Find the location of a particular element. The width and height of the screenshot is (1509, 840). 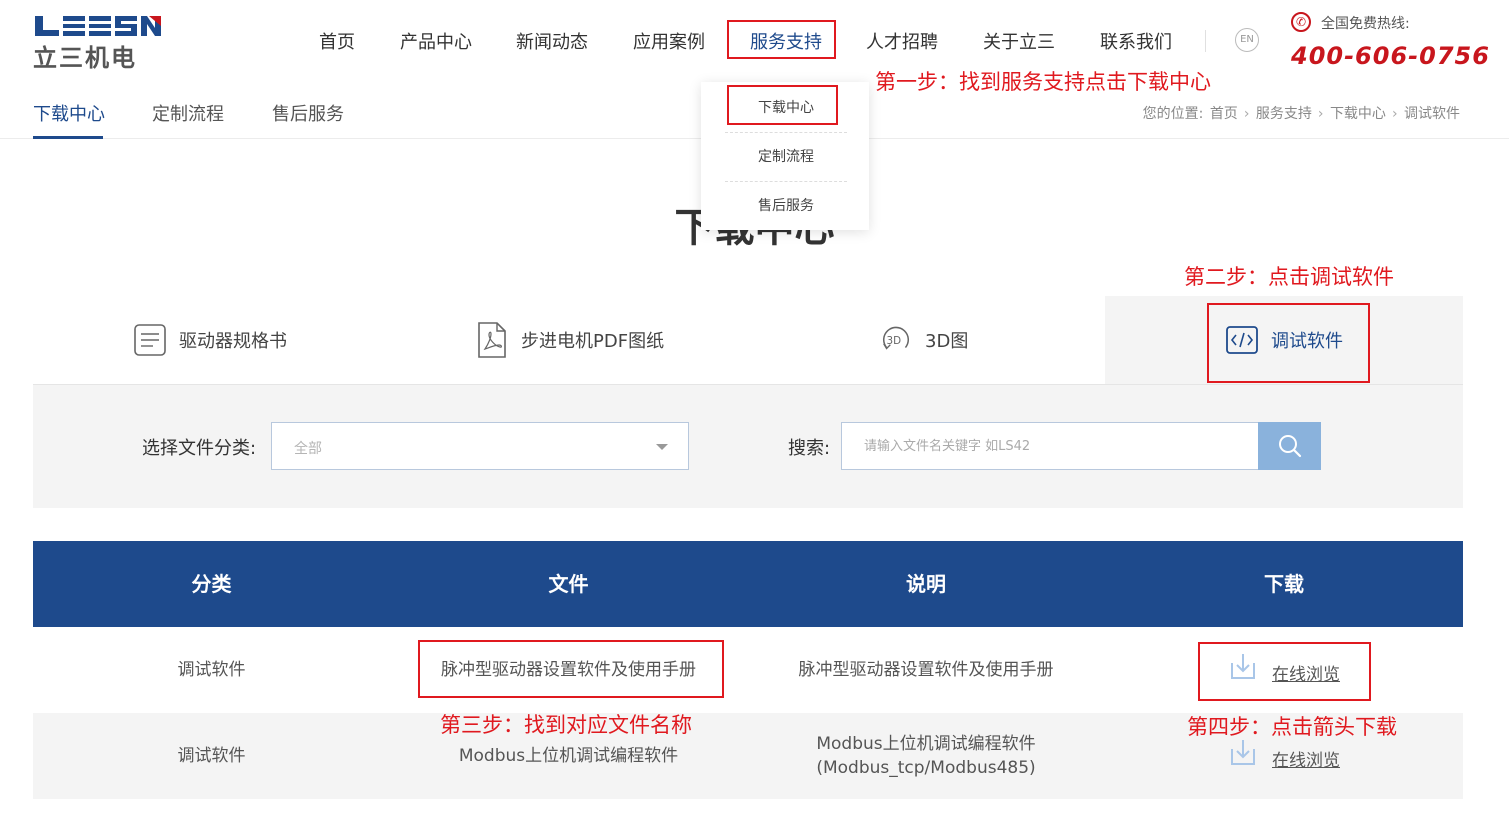

svg-text: 3D is located at coordinates (894, 341).